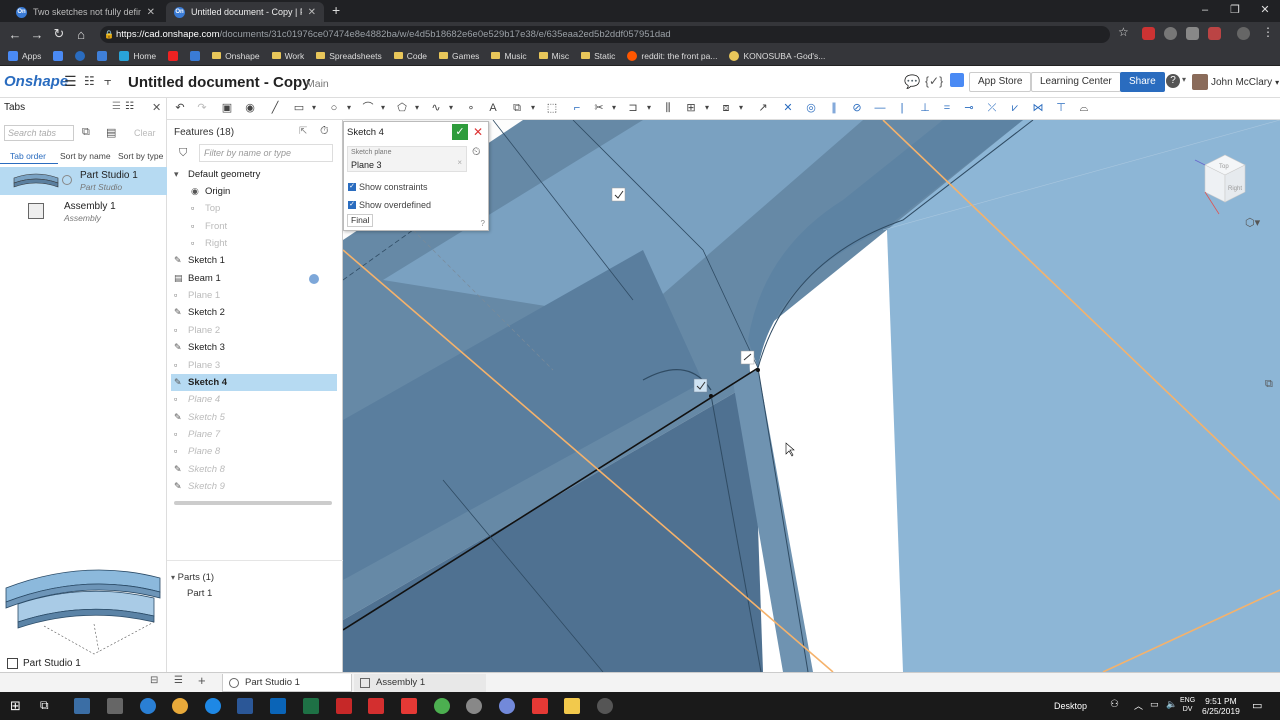 This screenshot has width=1280, height=720. I want to click on feature-item: ▫ Plane 4, so click(254, 399).